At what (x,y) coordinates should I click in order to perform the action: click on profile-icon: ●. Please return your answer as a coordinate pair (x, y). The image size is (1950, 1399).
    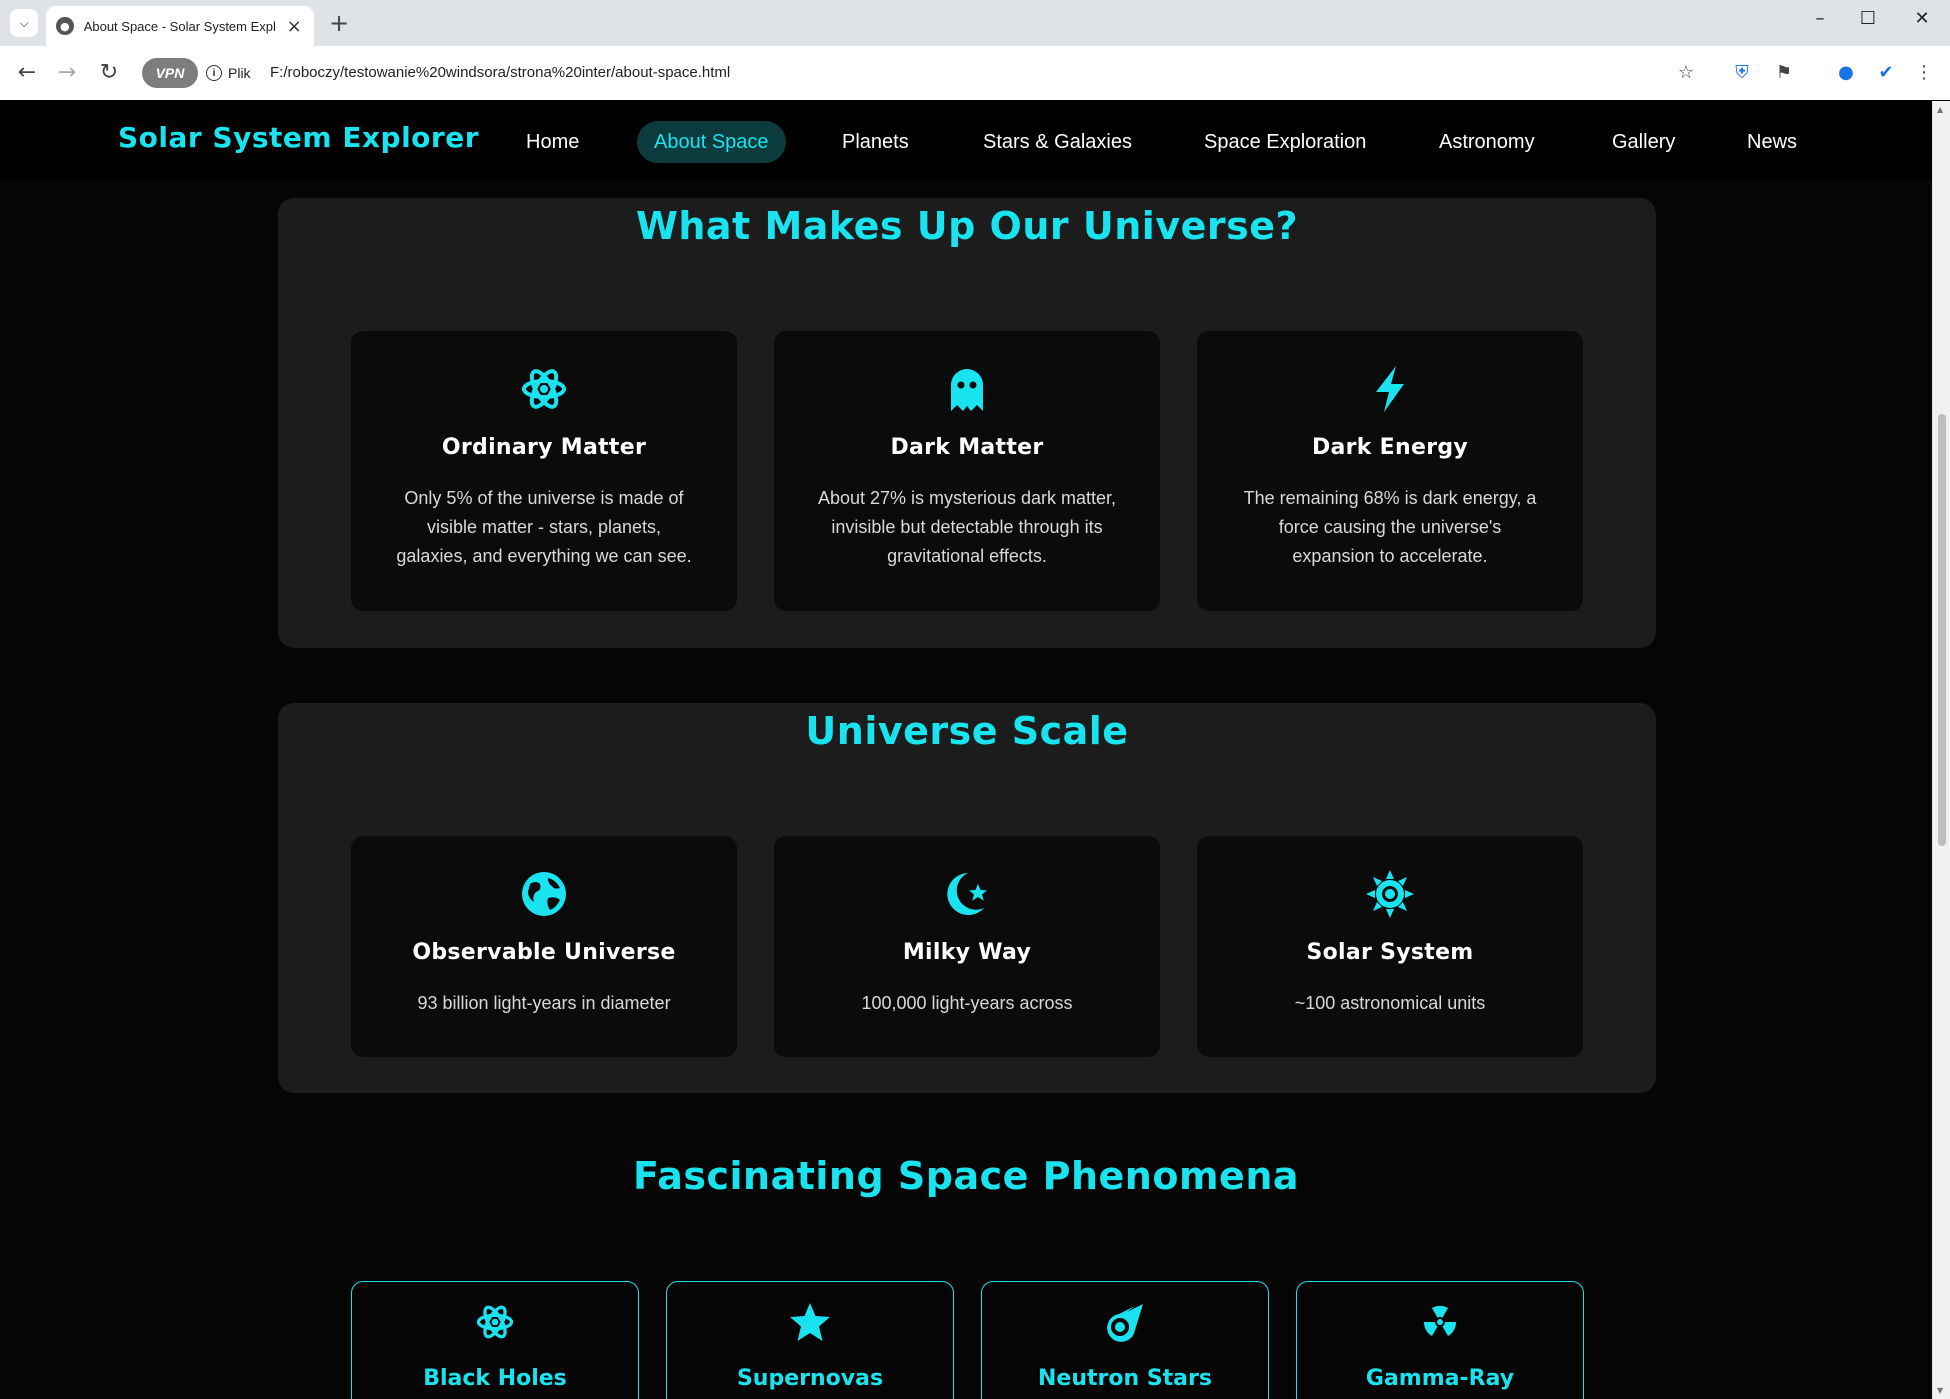
    Looking at the image, I should click on (1846, 73).